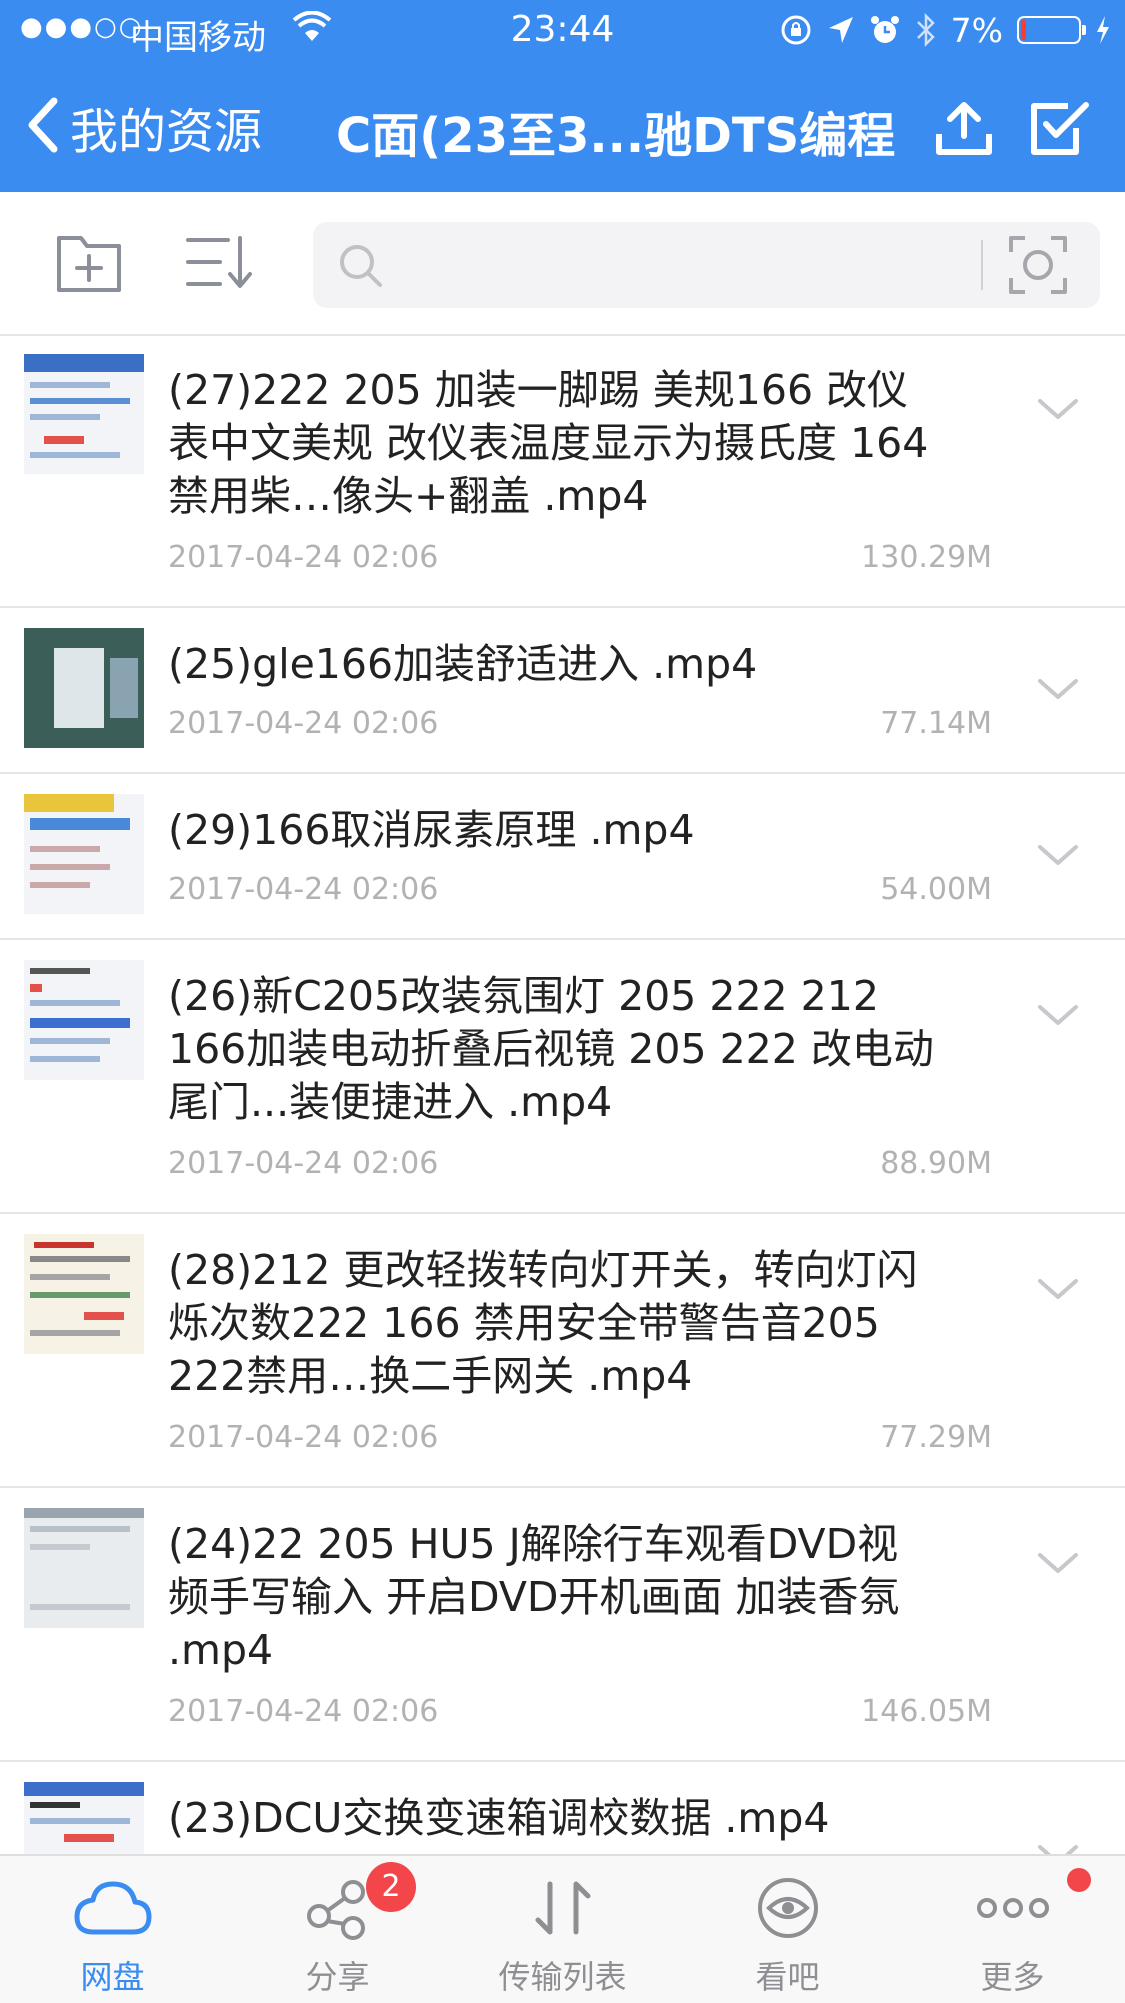  Describe the element at coordinates (391, 1887) in the screenshot. I see `share-badge: 2` at that location.